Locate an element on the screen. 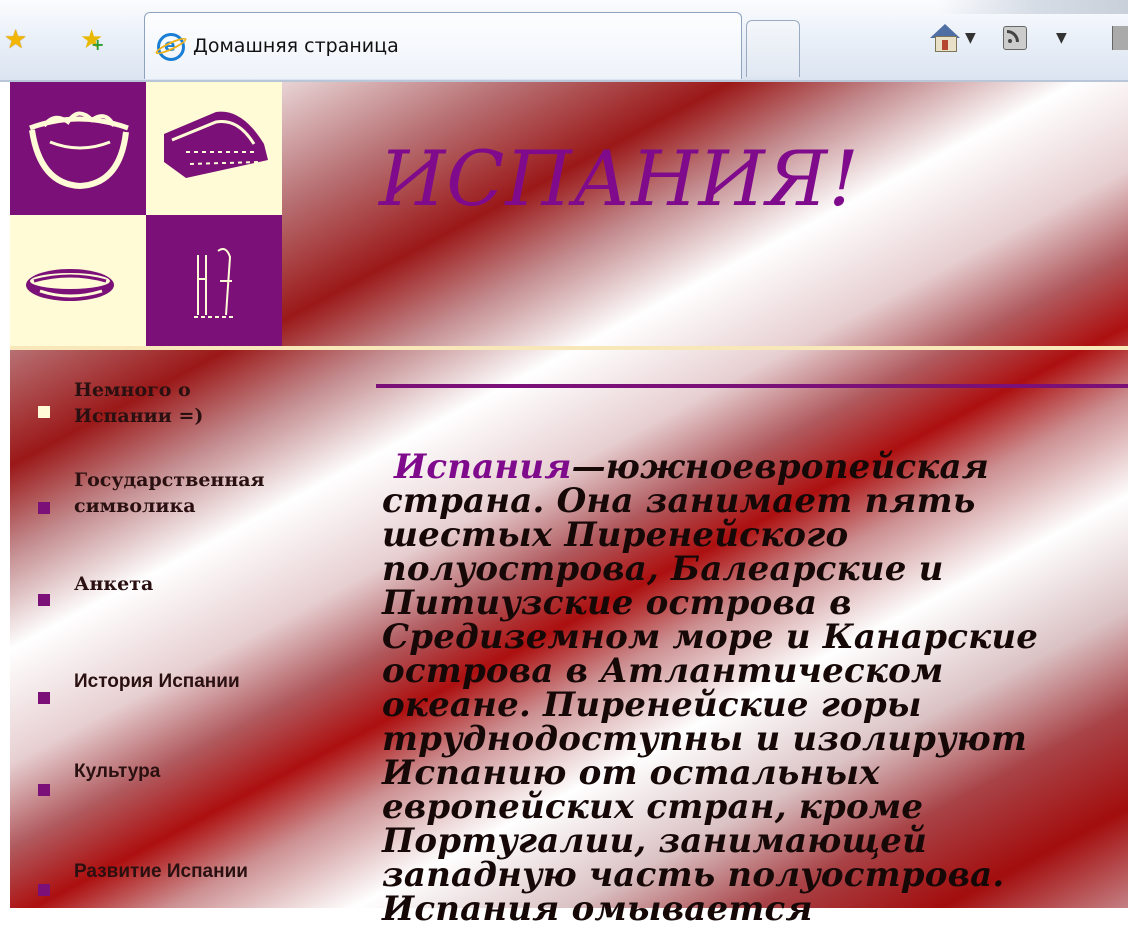 This screenshot has height=929, width=1128. nav-label: Культура is located at coordinates (117, 772).